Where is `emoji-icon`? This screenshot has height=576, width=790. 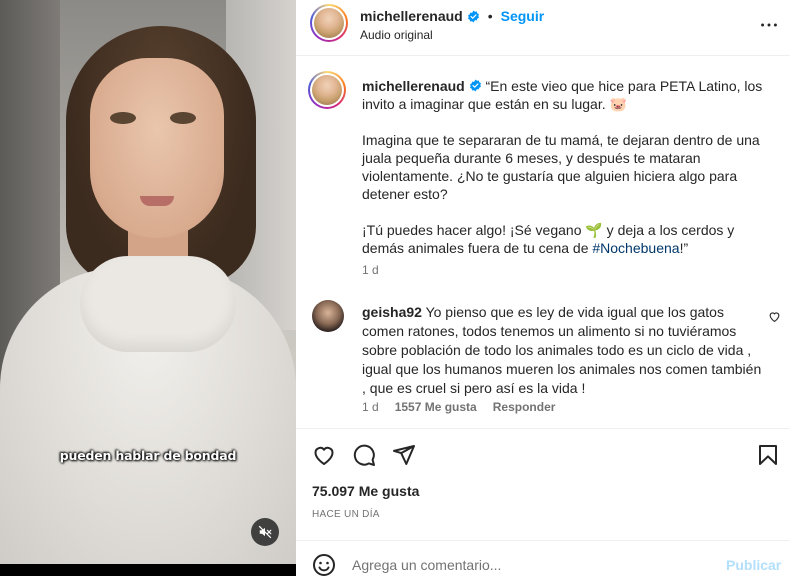
emoji-icon is located at coordinates (324, 565).